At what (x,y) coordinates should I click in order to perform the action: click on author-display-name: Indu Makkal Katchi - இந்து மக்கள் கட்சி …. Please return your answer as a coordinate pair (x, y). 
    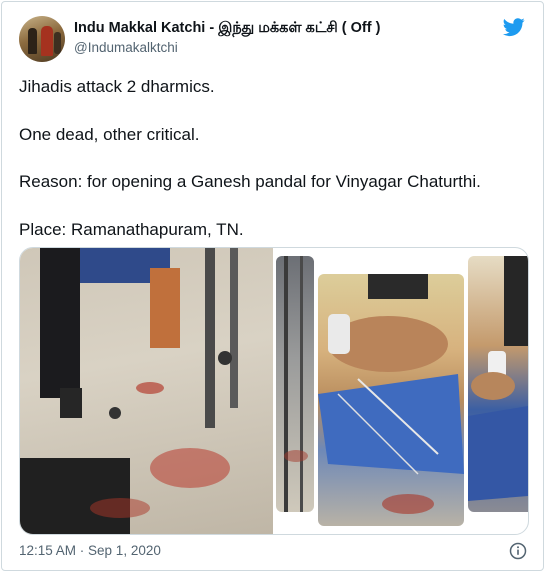
    Looking at the image, I should click on (227, 29).